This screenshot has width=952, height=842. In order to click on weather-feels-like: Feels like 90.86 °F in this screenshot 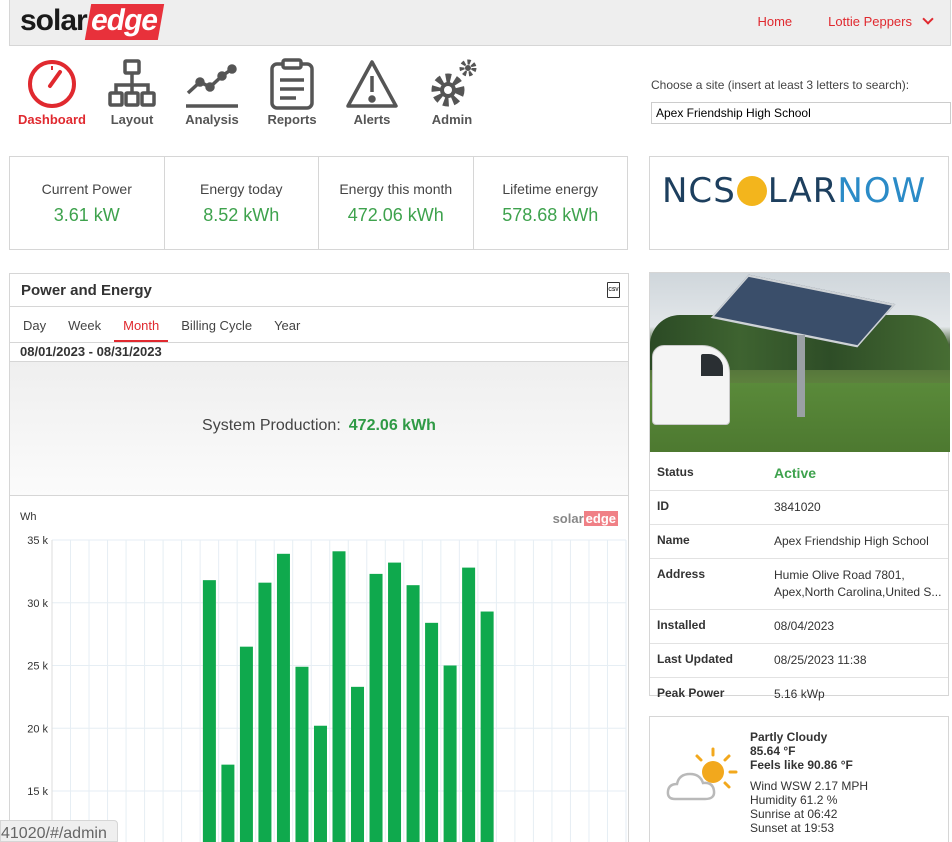, I will do `click(801, 765)`.